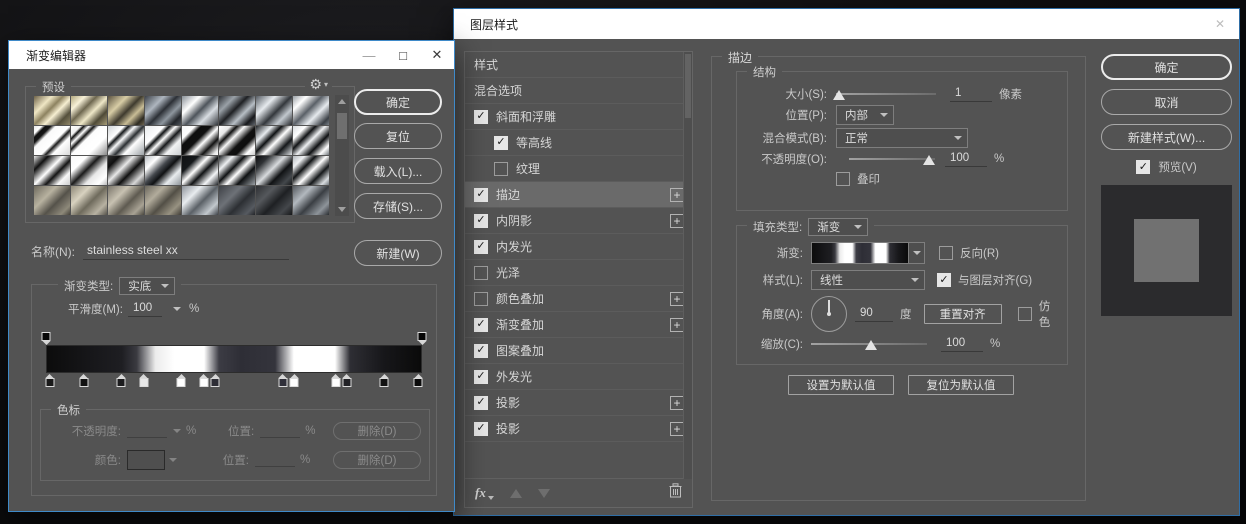 This screenshot has height=524, width=1246. I want to click on size-value: 1, so click(971, 94).